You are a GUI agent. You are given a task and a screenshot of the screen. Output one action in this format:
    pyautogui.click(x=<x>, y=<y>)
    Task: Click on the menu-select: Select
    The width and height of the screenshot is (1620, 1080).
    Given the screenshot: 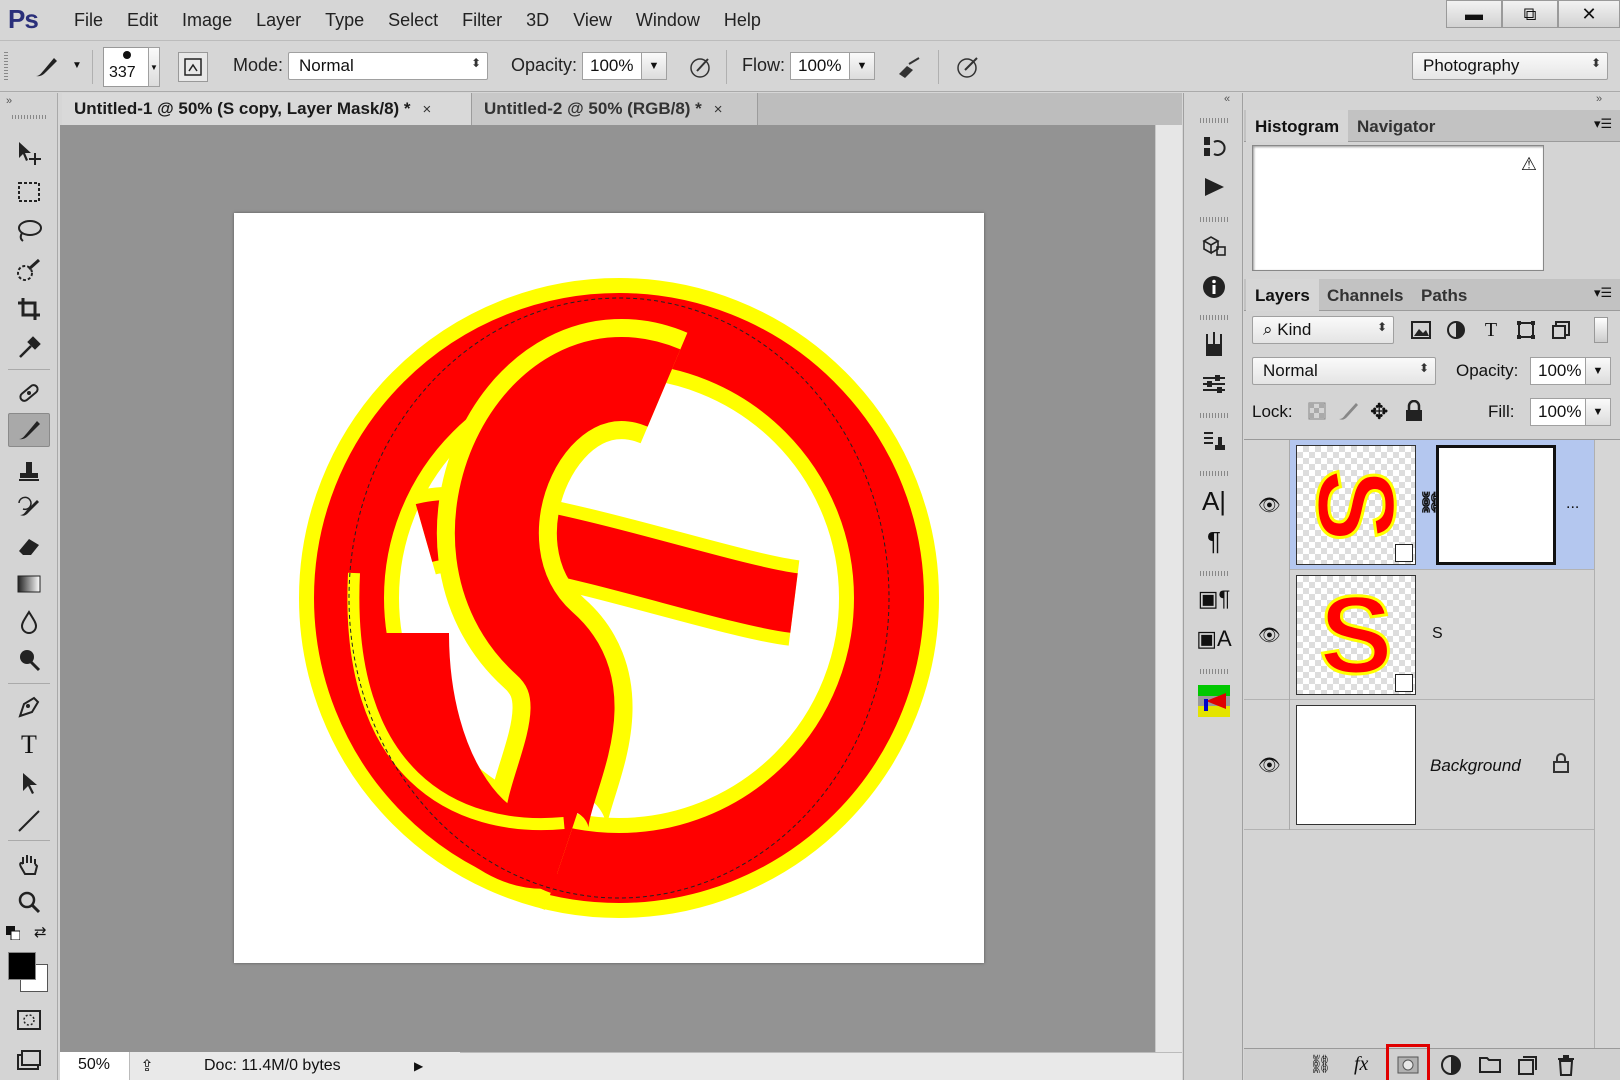 What is the action you would take?
    pyautogui.click(x=413, y=20)
    